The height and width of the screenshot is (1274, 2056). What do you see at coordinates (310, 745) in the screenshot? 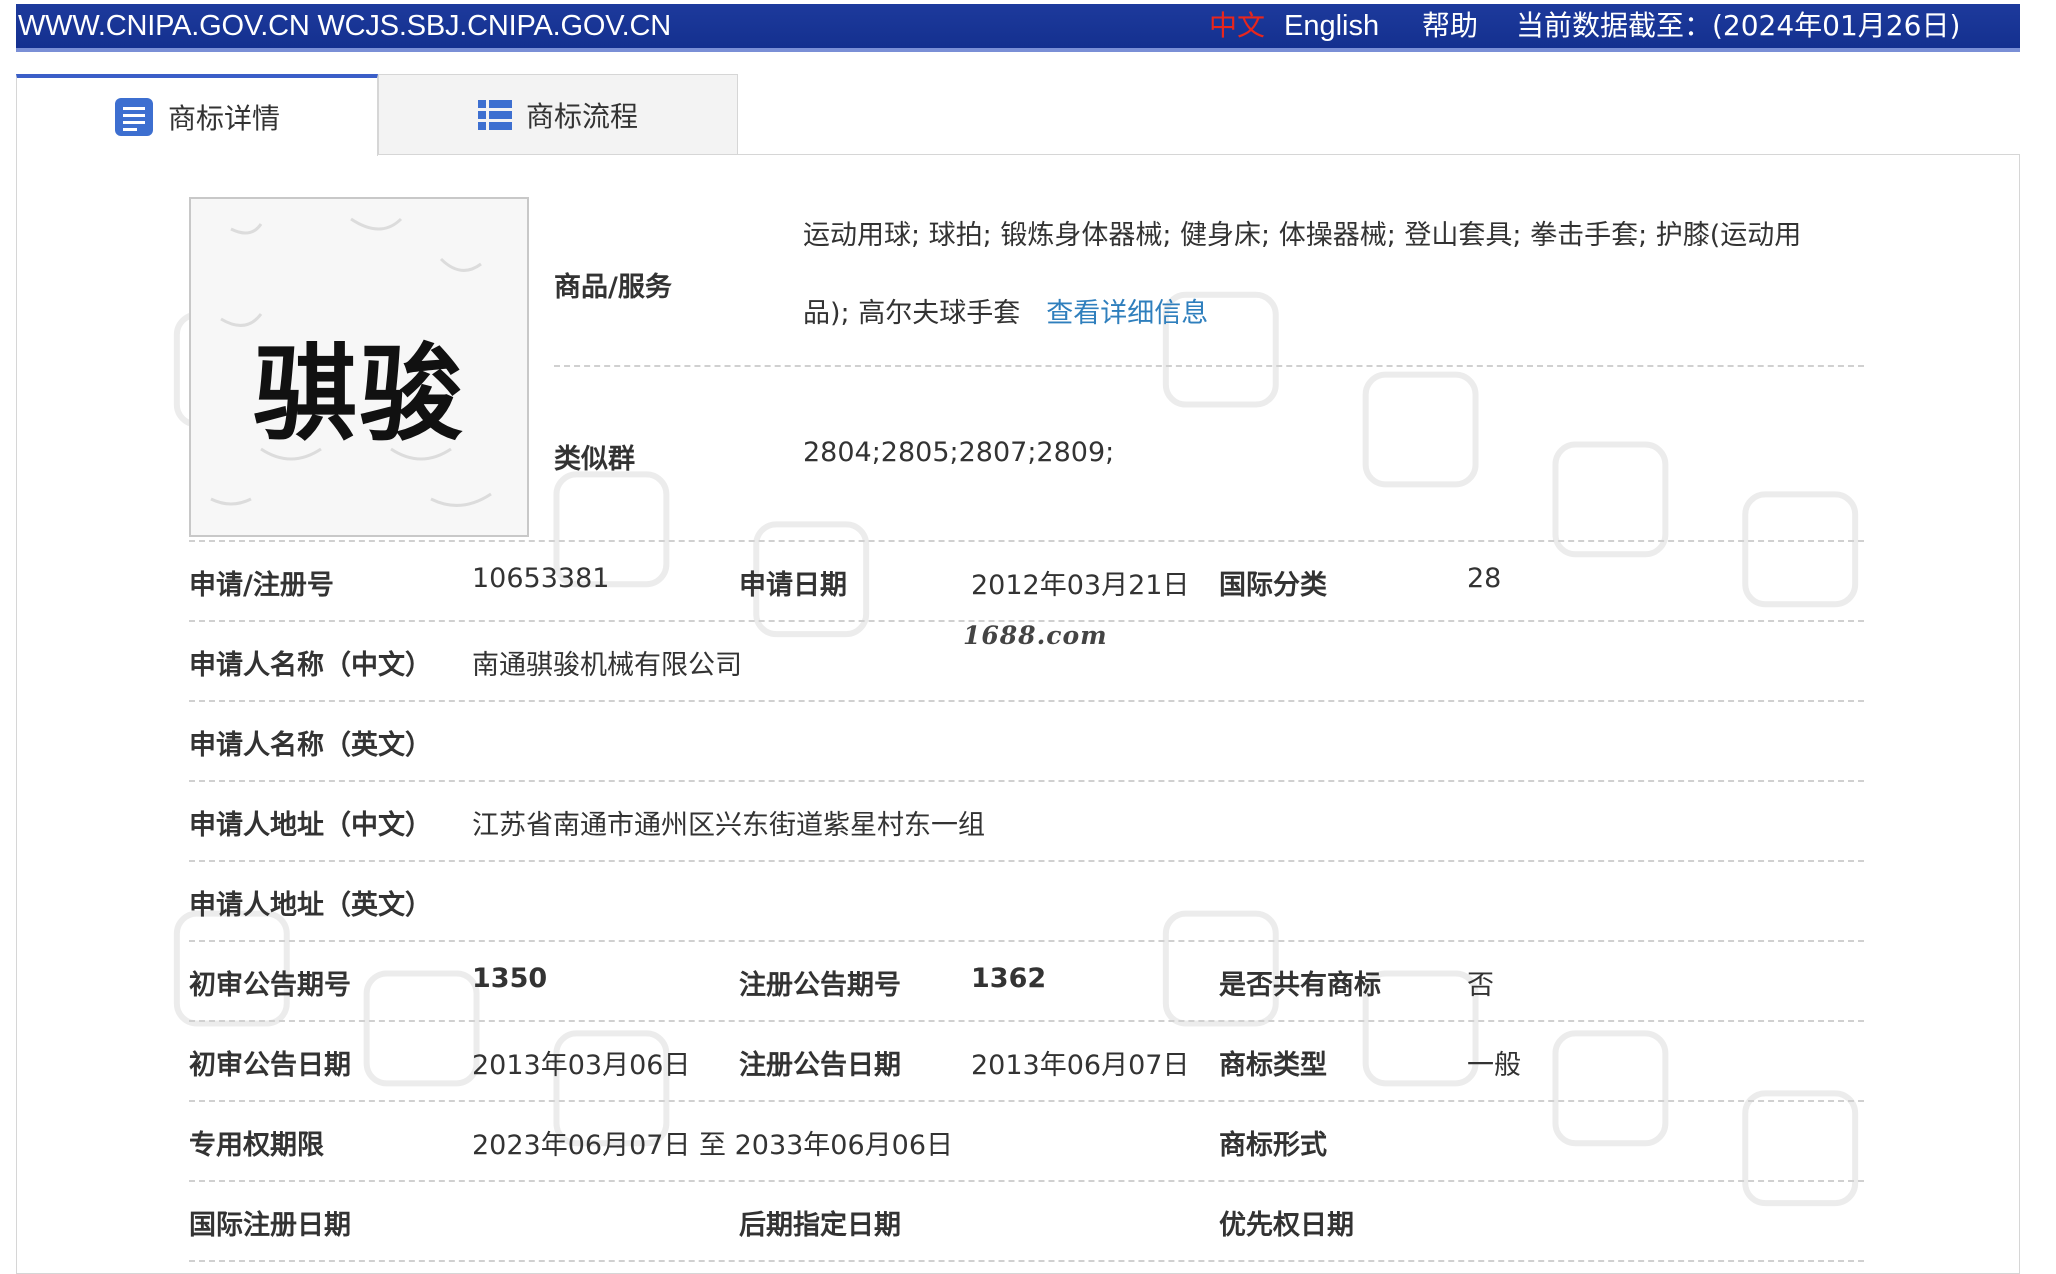
I see `applicant-name-en-label: 申请人名称（英文）` at bounding box center [310, 745].